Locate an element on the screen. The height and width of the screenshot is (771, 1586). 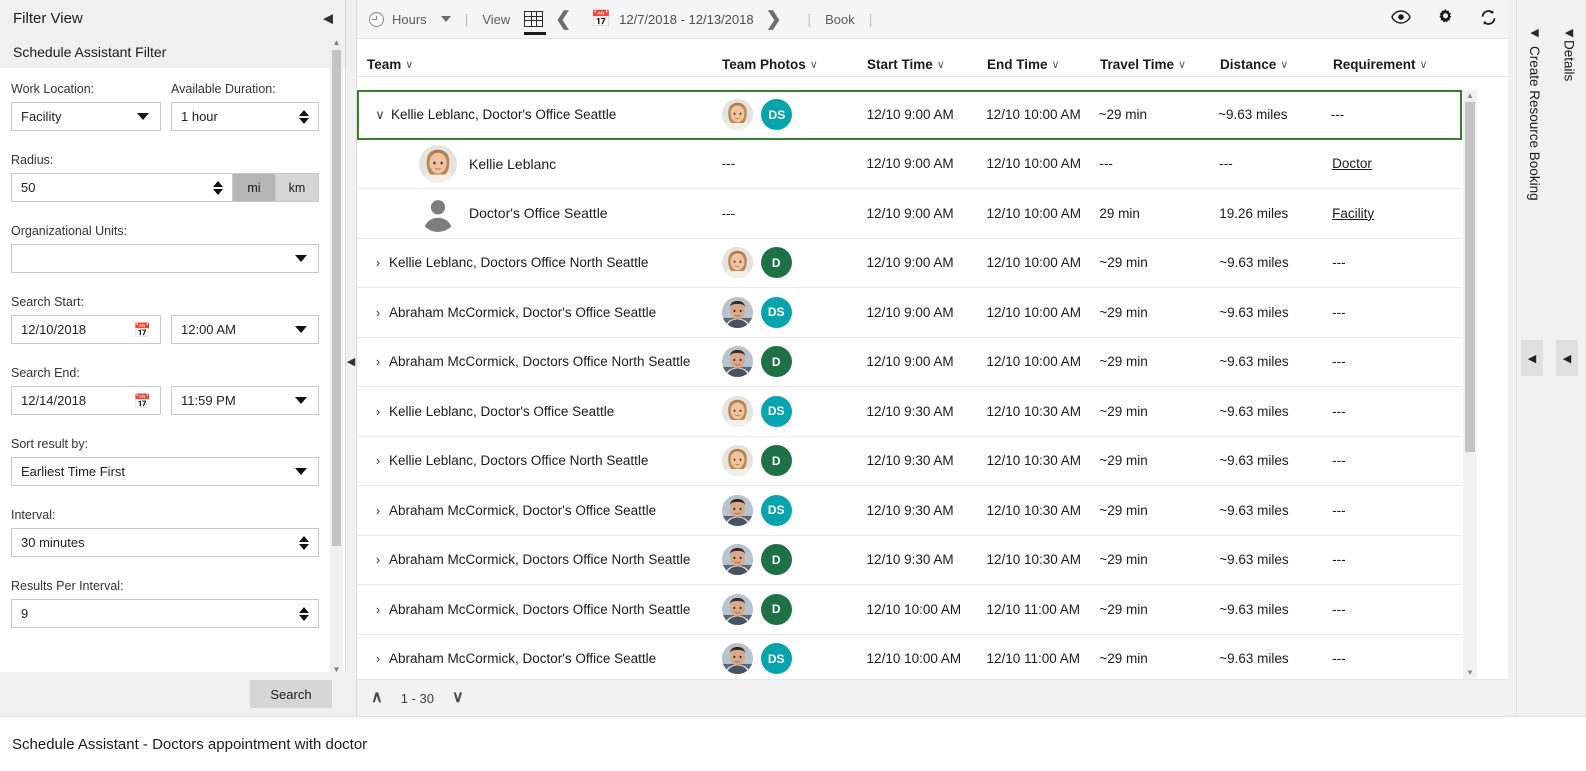
org-units-select is located at coordinates (165, 258).